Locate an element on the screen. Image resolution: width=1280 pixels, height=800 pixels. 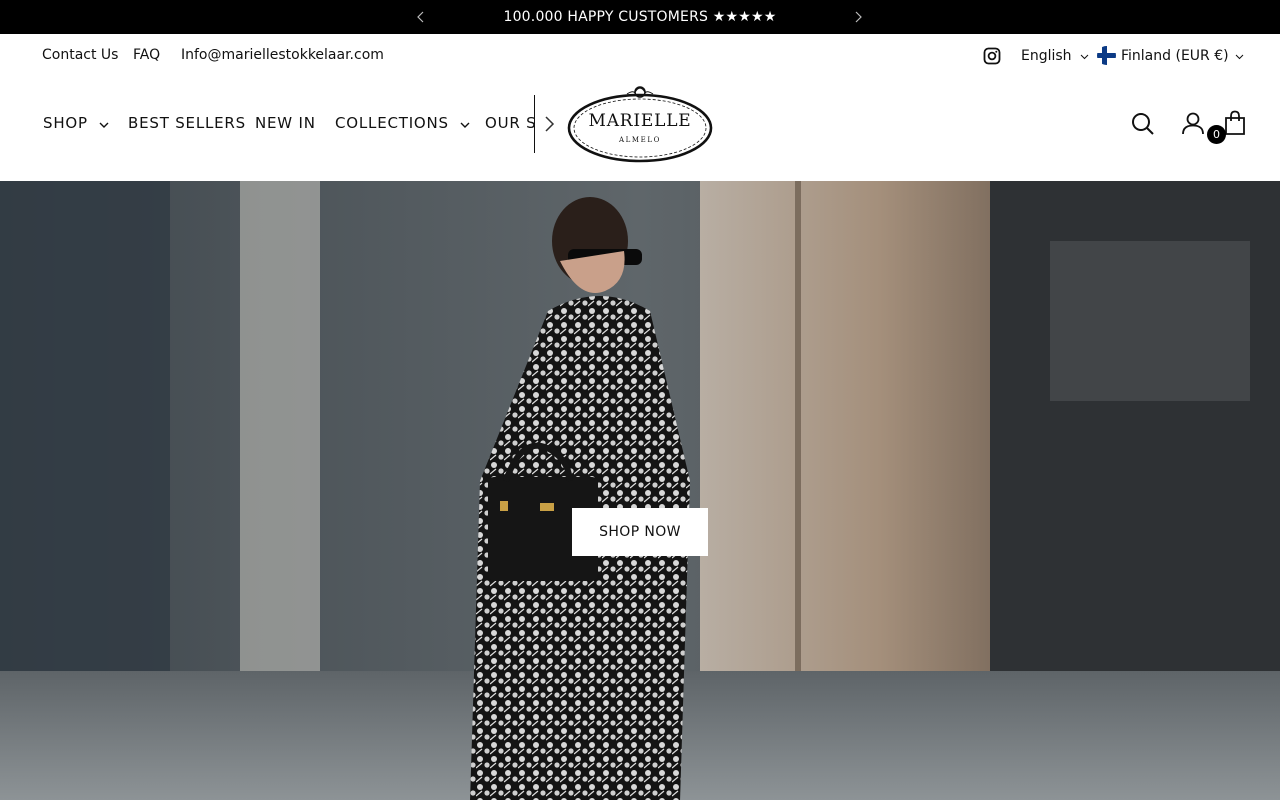
faq-link: FAQ is located at coordinates (146, 55).